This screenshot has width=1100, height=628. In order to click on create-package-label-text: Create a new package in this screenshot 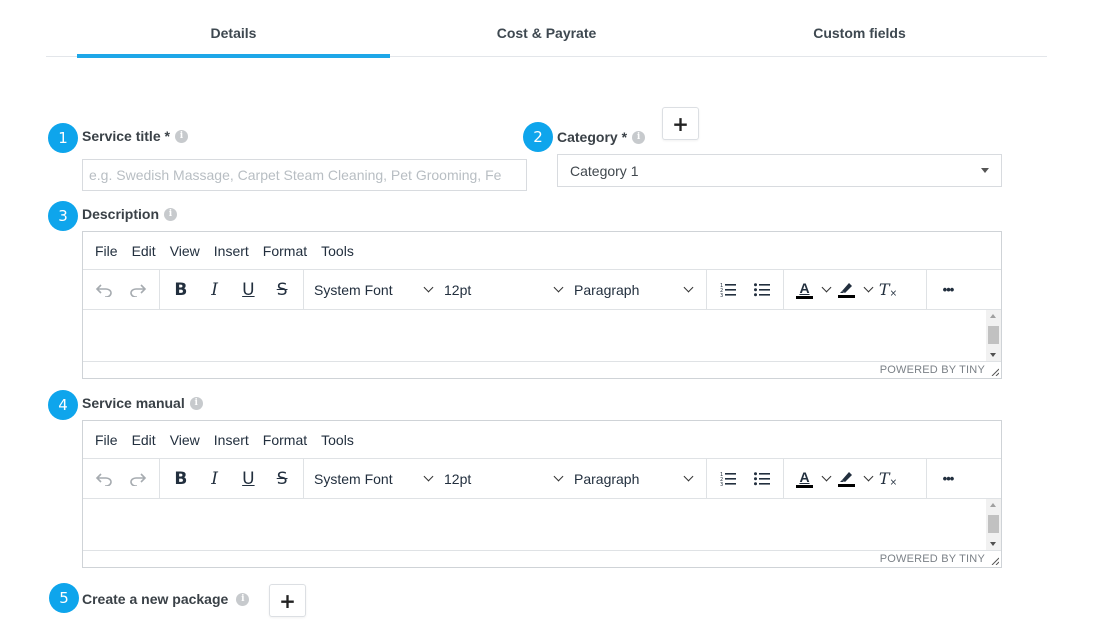, I will do `click(155, 599)`.